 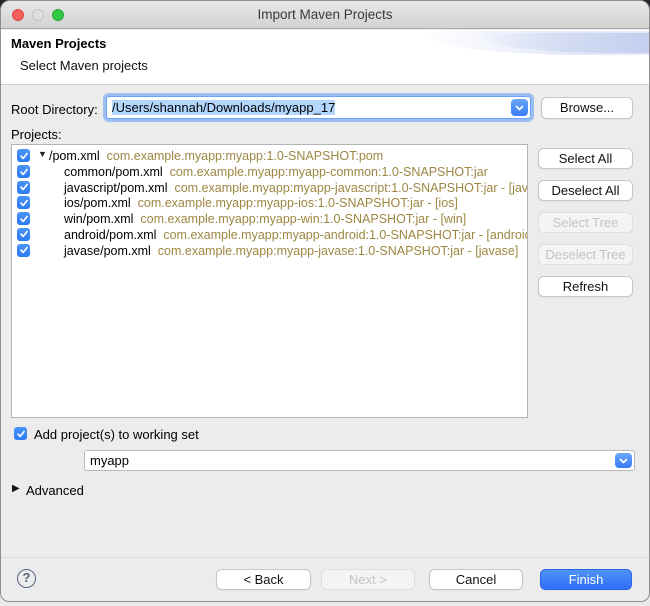 What do you see at coordinates (84, 65) in the screenshot?
I see `page-subtitle: Select Maven projects` at bounding box center [84, 65].